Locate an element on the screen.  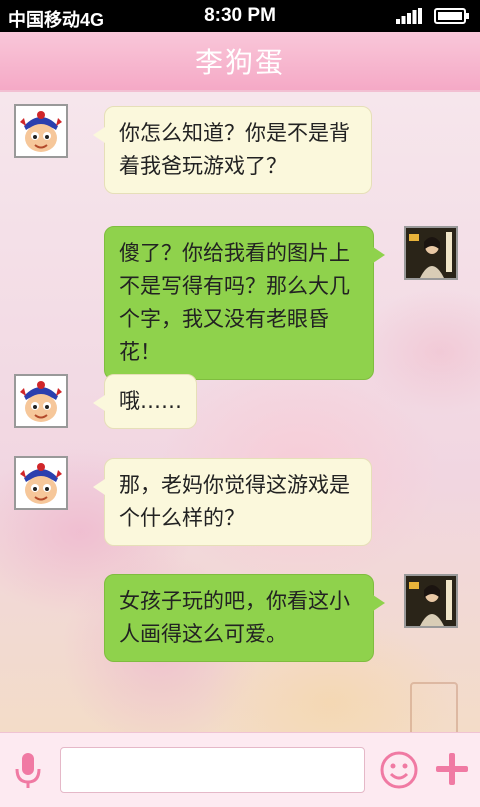
message-bubble-incoming: 你怎么知道？你是不是背着我爸玩游戏了？ is located at coordinates (232, 150).